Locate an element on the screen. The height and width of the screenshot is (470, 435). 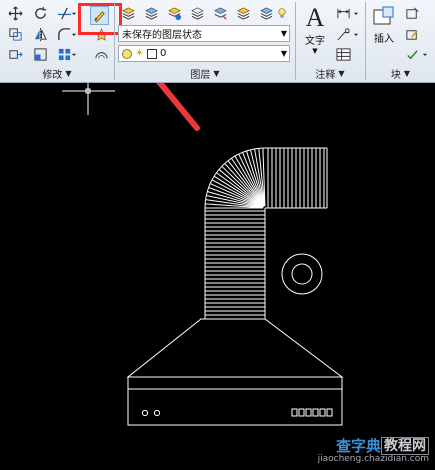
mirror-tool-button is located at coordinates (40, 34).